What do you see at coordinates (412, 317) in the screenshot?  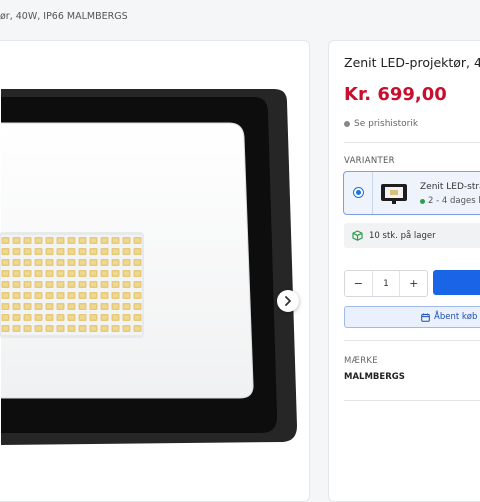 I see `open-purchase-button: Åbent køb` at bounding box center [412, 317].